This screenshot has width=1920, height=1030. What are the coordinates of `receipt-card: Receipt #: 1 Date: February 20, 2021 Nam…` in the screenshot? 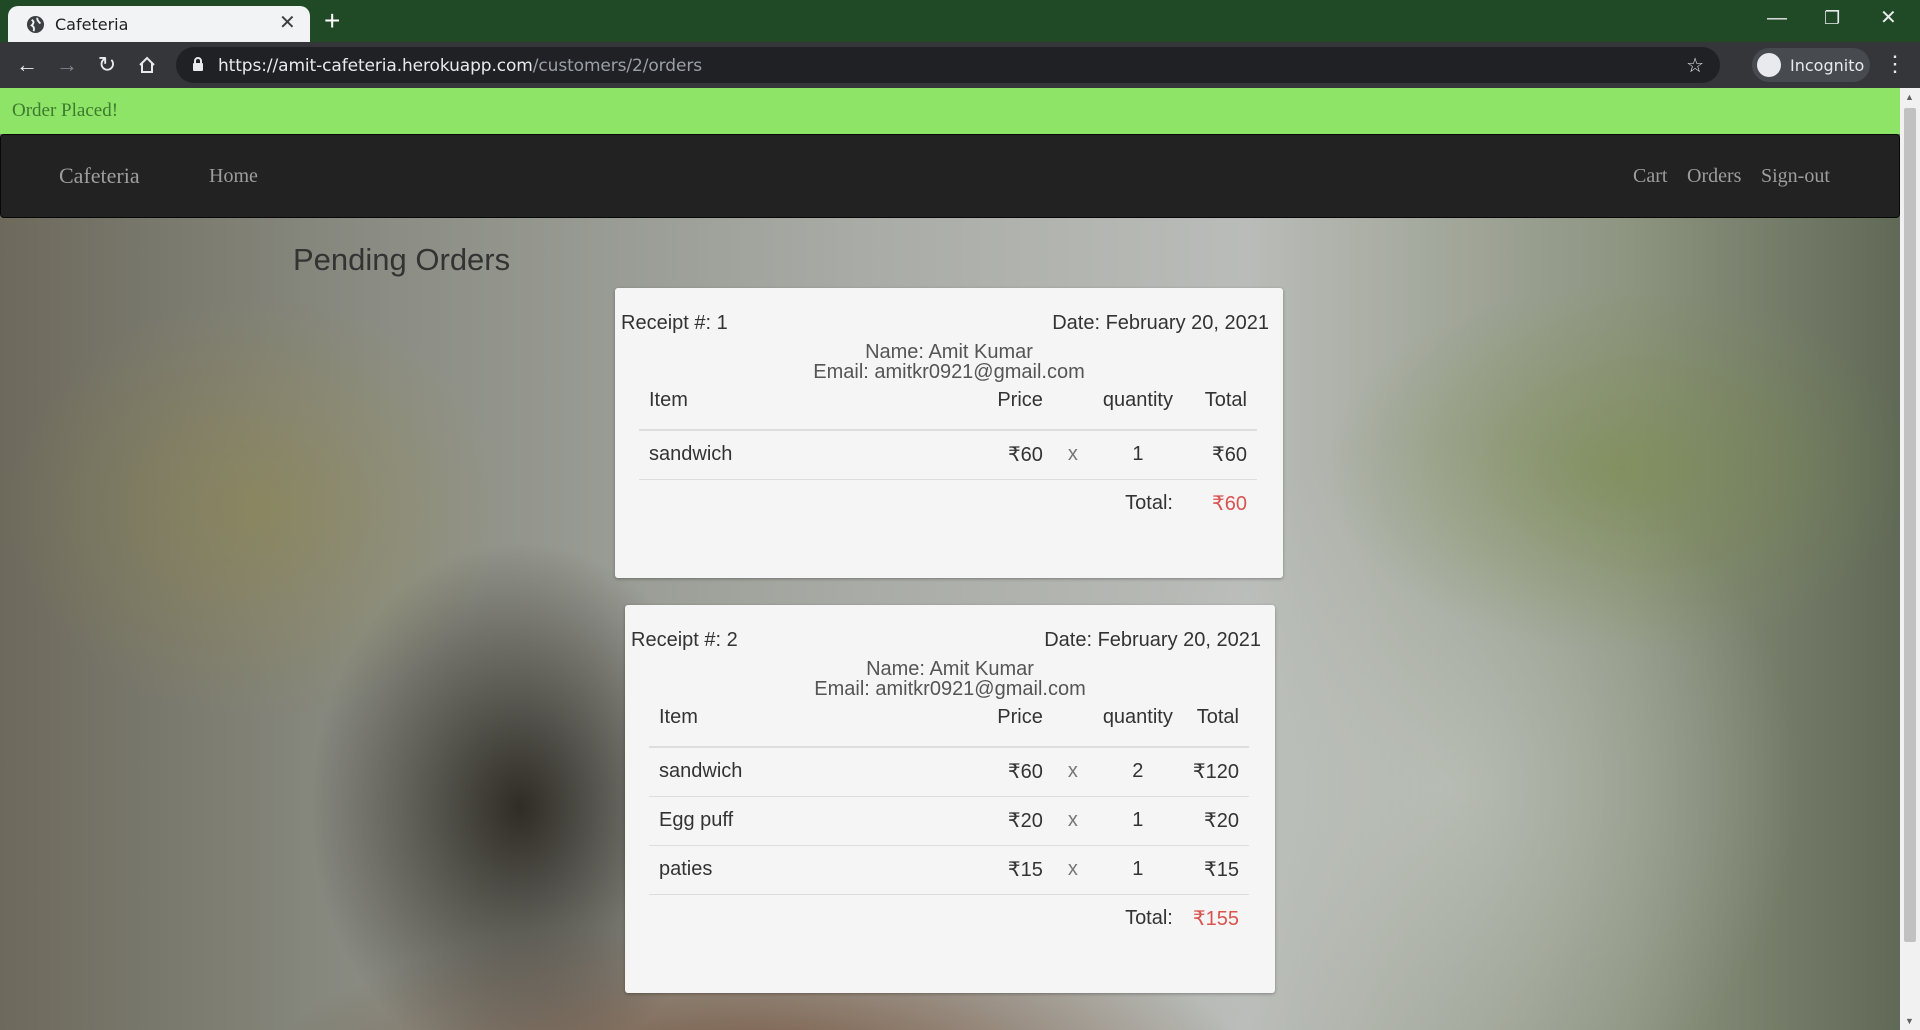 It's located at (949, 433).